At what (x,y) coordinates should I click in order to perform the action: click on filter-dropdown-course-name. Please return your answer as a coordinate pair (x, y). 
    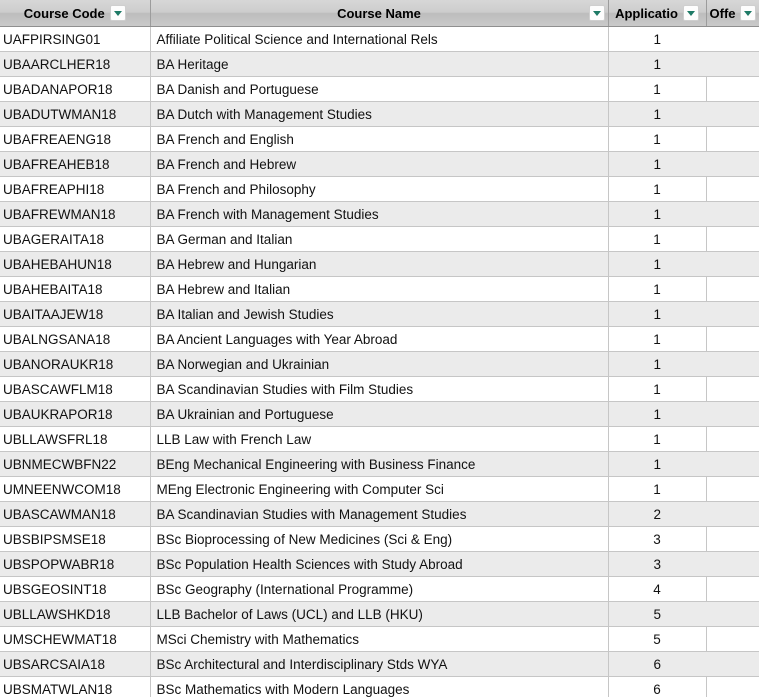
    Looking at the image, I should click on (596, 13).